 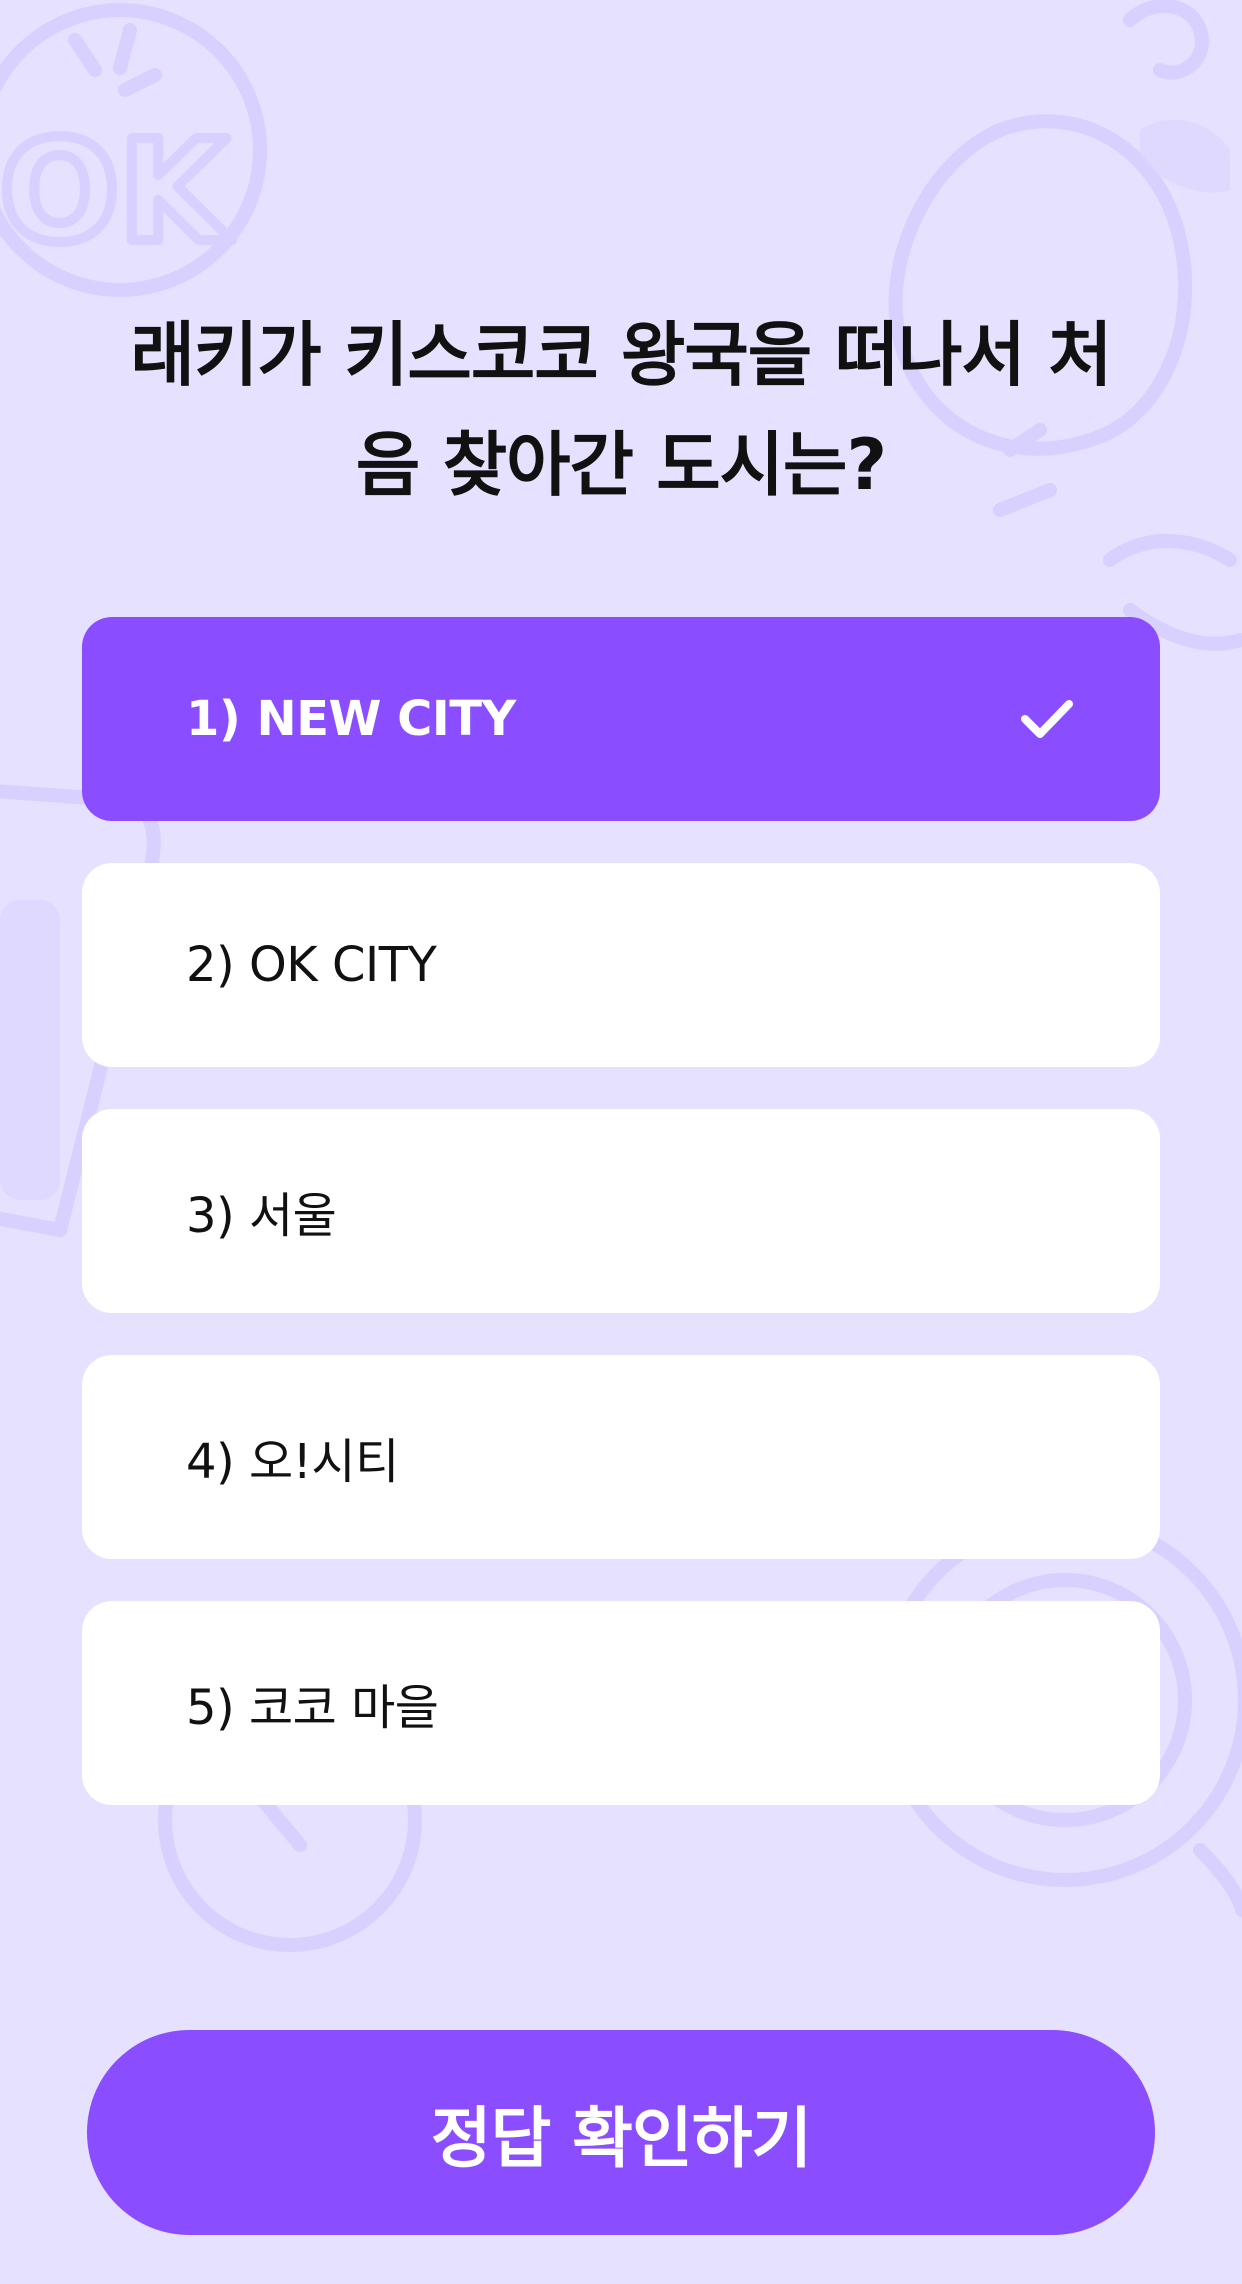 I want to click on check-icon, so click(x=1047, y=719).